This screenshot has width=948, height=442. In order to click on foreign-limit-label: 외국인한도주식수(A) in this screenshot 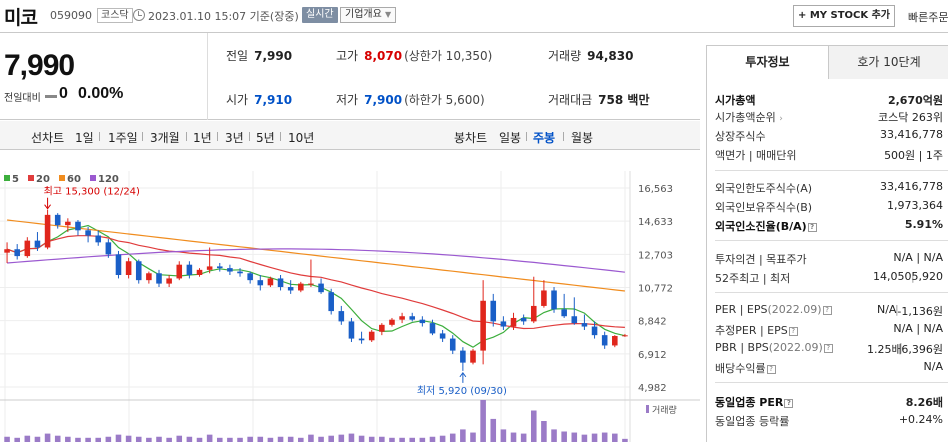, I will do `click(764, 188)`.